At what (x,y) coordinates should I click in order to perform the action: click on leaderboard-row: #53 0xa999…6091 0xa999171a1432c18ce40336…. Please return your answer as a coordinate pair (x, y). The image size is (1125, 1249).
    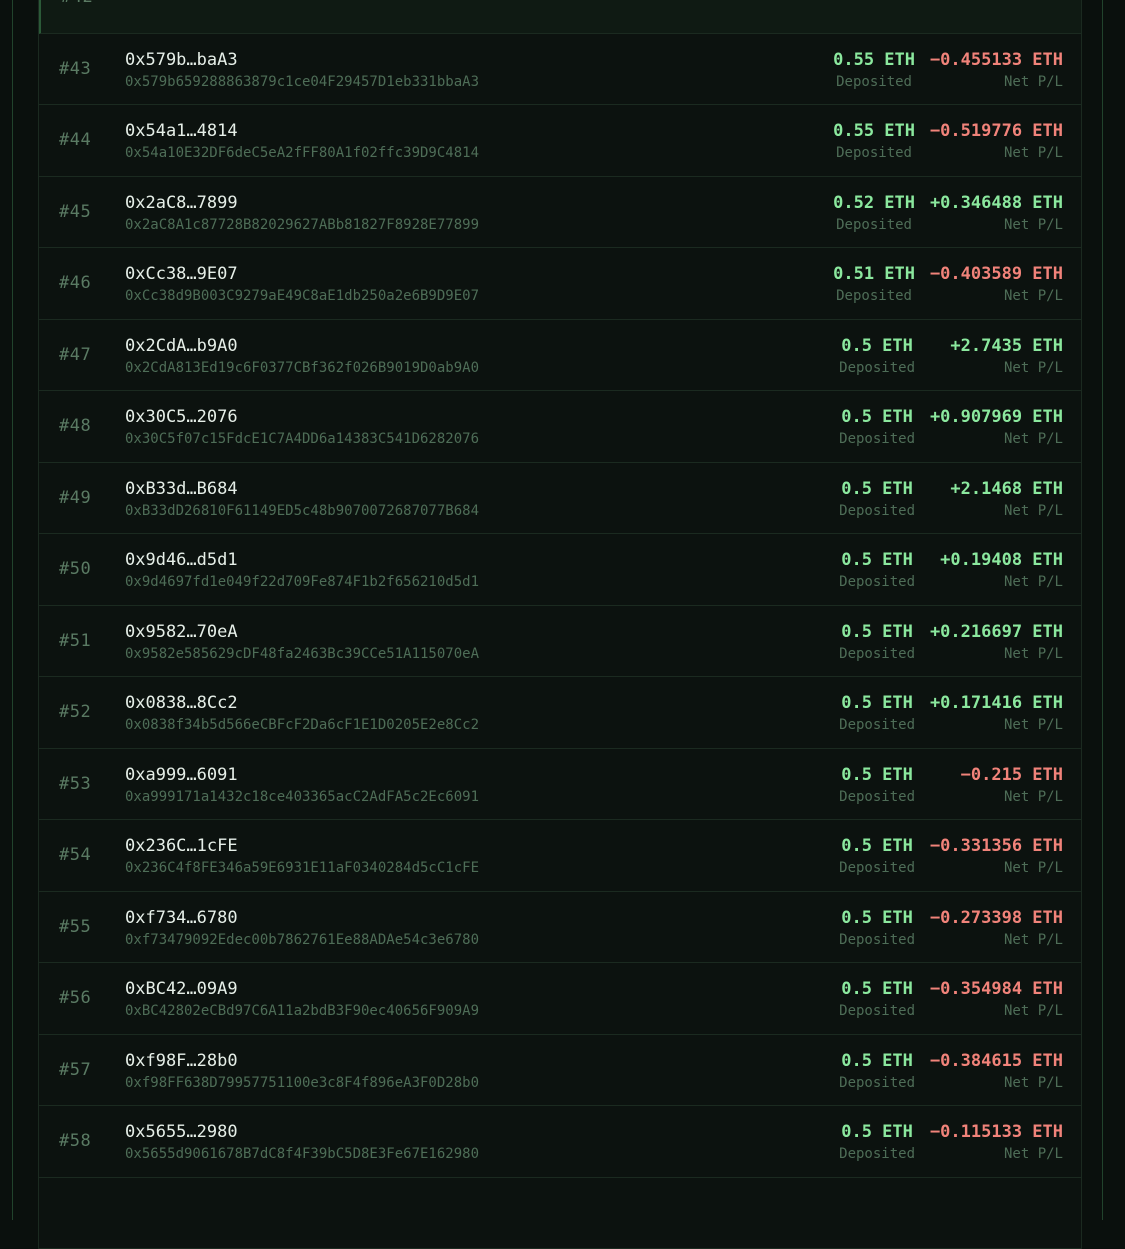
    Looking at the image, I should click on (560, 785).